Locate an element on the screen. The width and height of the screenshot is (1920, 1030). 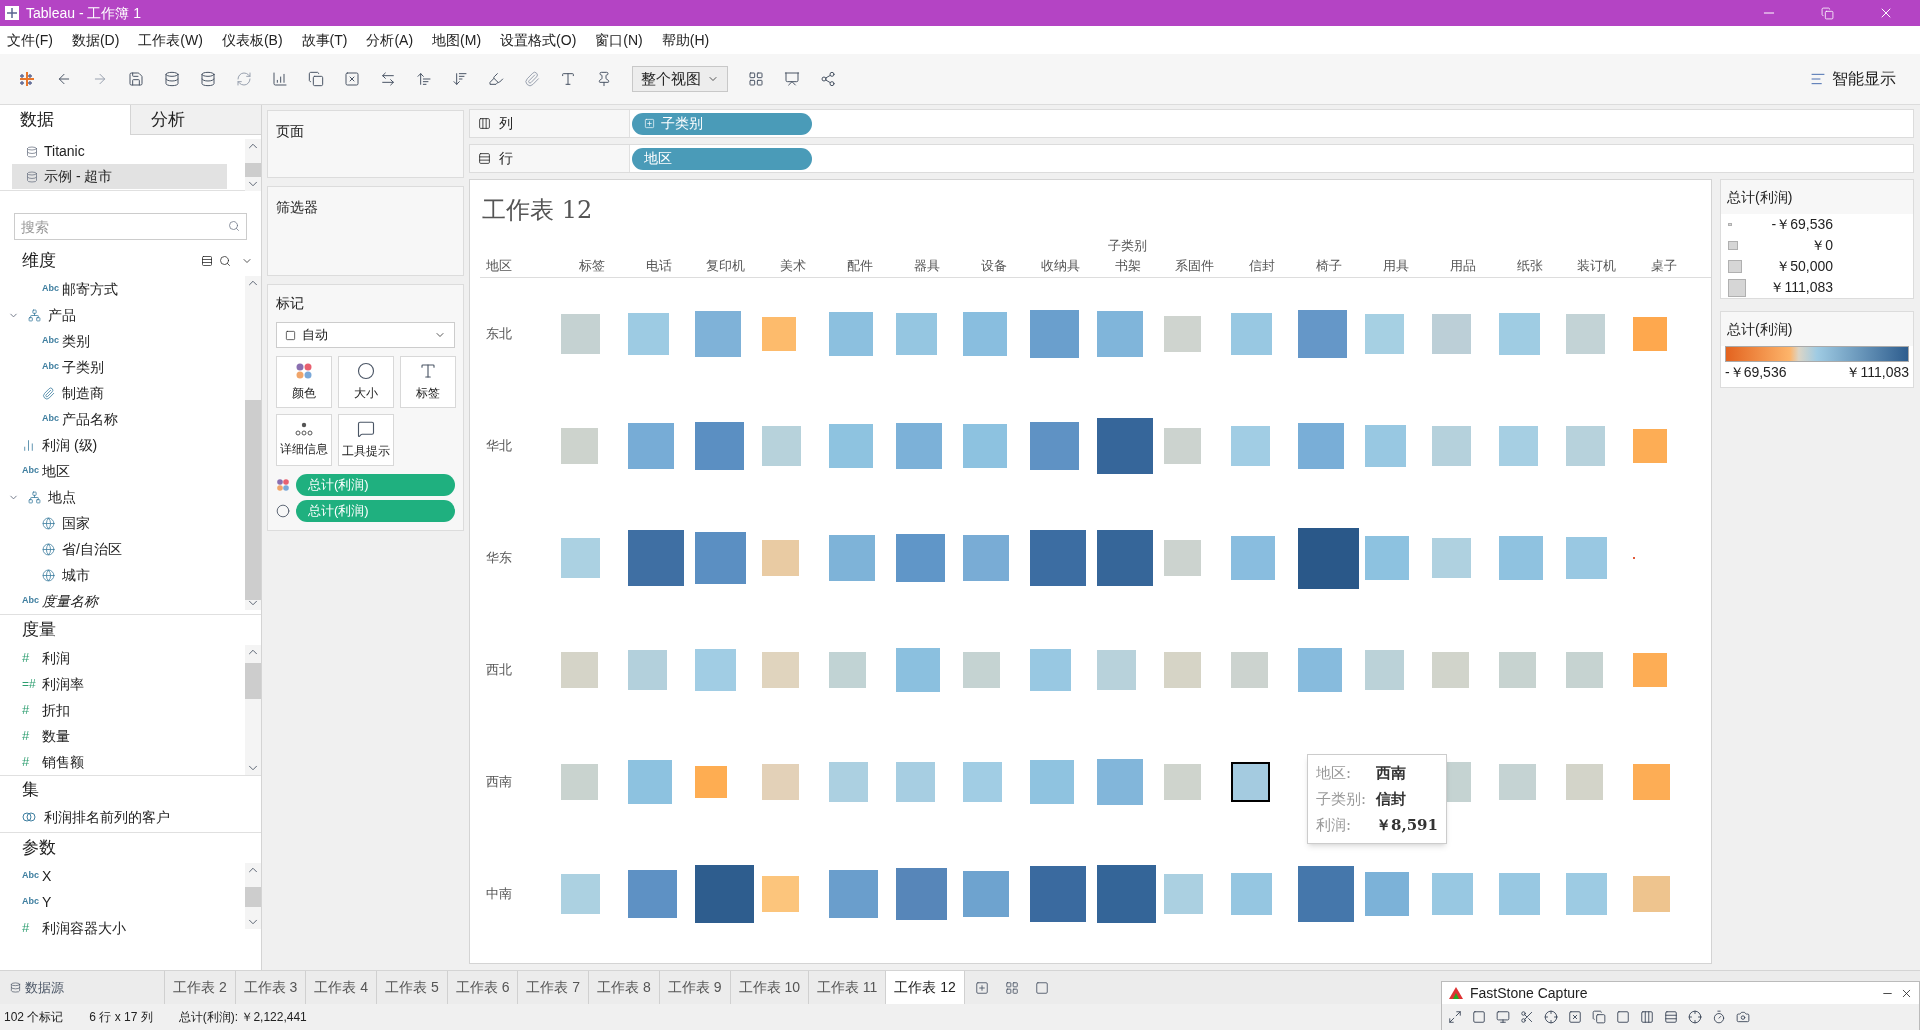
field-item: 城市 is located at coordinates (76, 575).